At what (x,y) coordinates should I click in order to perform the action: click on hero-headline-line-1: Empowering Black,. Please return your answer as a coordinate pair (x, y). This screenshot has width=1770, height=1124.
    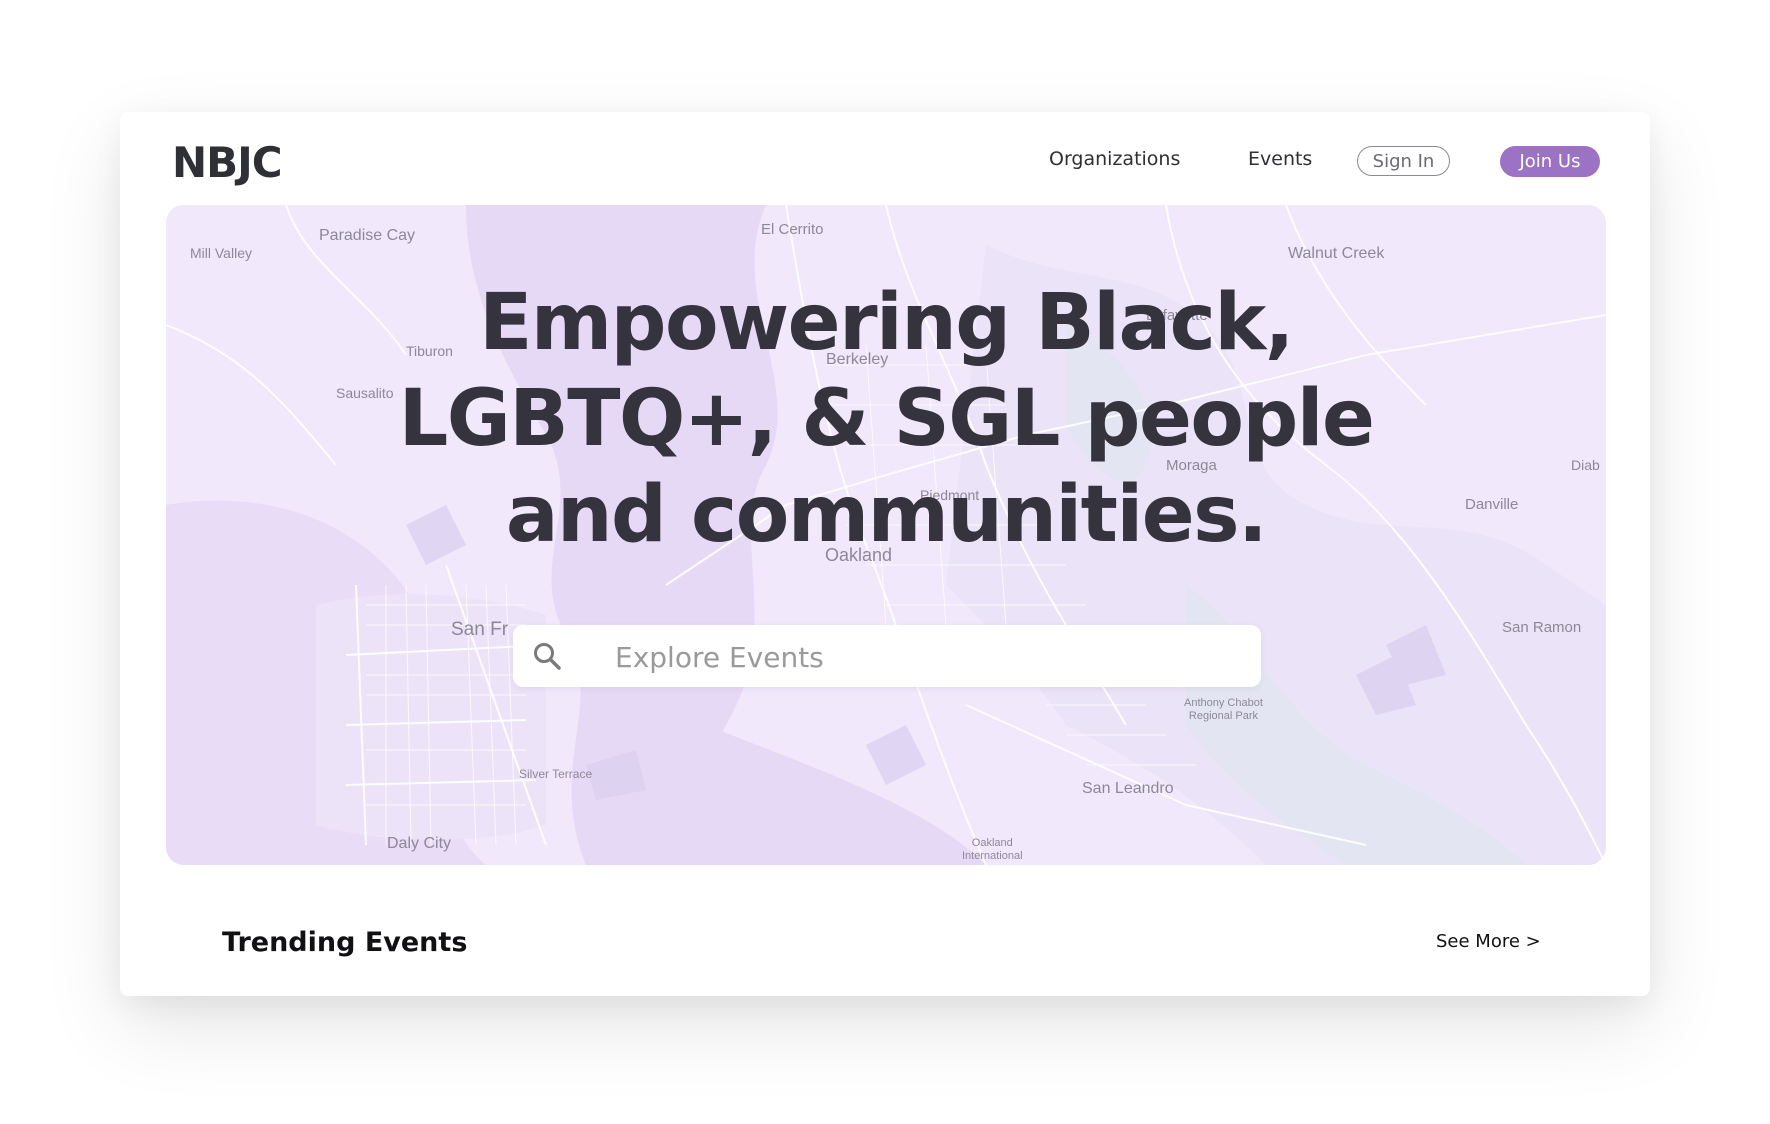
    Looking at the image, I should click on (886, 323).